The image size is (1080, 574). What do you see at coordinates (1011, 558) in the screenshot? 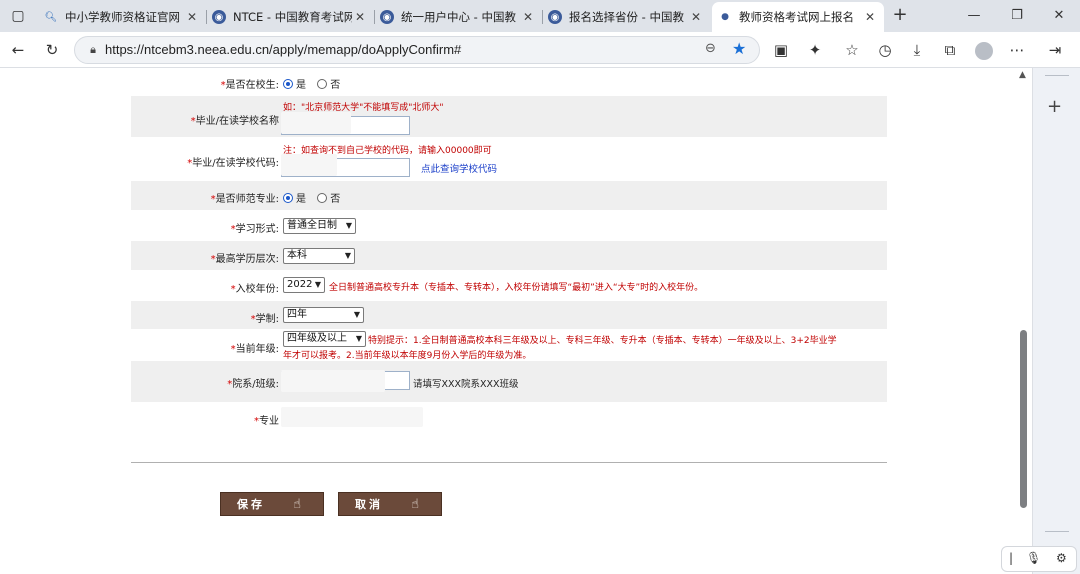
I see `text-cursor-icon: |` at bounding box center [1011, 558].